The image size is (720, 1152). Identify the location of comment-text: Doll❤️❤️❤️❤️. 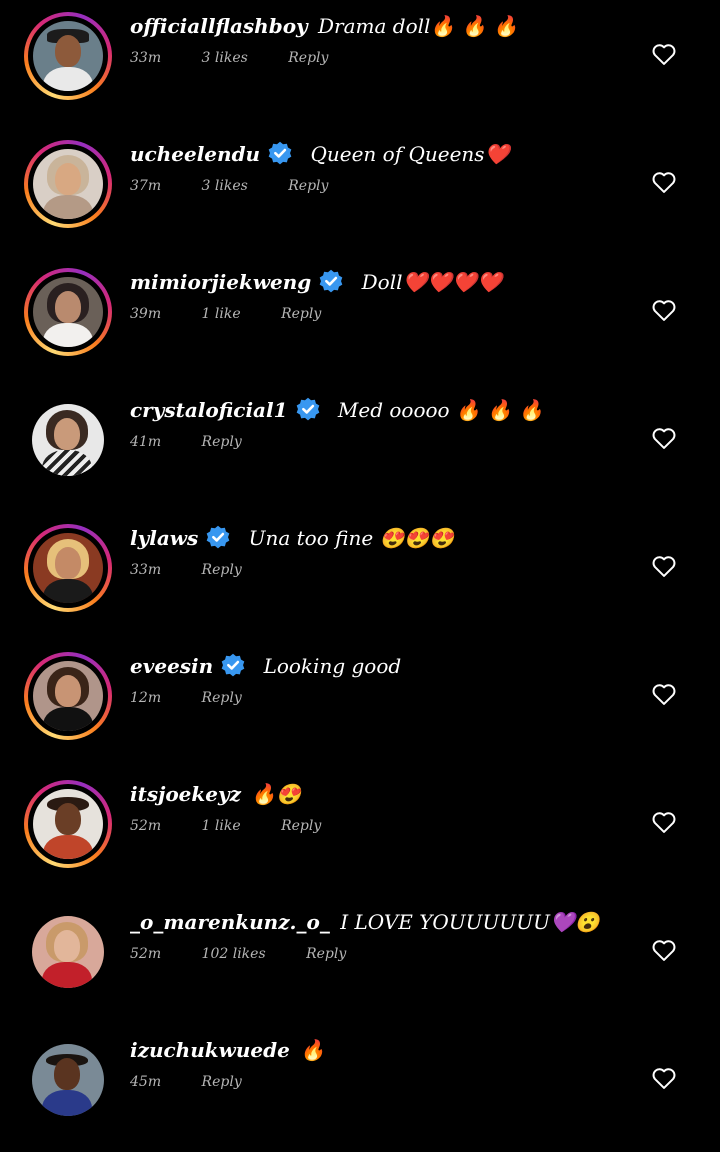
(432, 282).